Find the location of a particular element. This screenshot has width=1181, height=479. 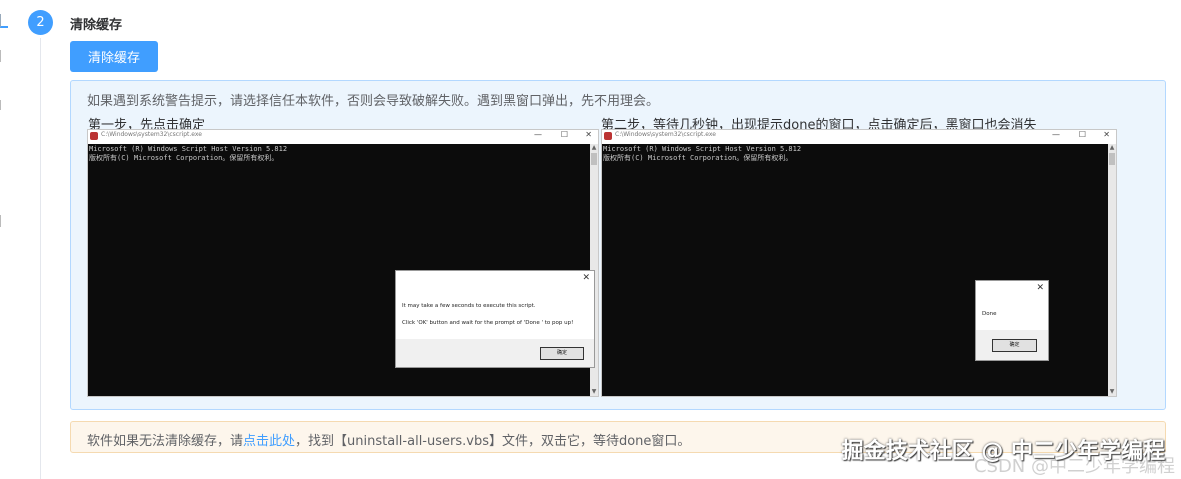

done-dialog: ✕ Done 确定 is located at coordinates (1012, 320).